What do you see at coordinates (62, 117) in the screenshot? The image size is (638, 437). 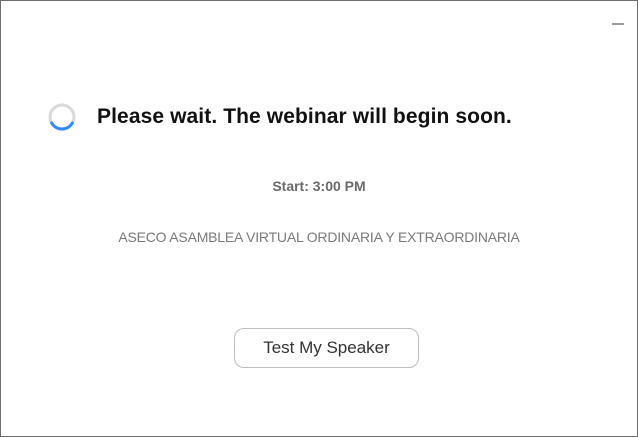 I see `loading-spinner-icon` at bounding box center [62, 117].